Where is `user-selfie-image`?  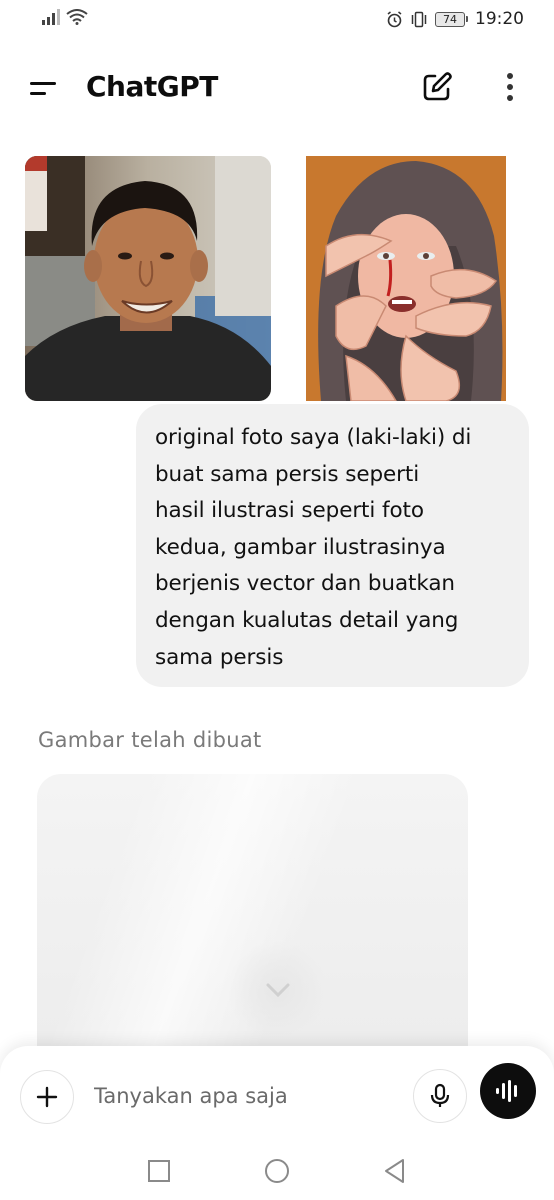
user-selfie-image is located at coordinates (148, 278).